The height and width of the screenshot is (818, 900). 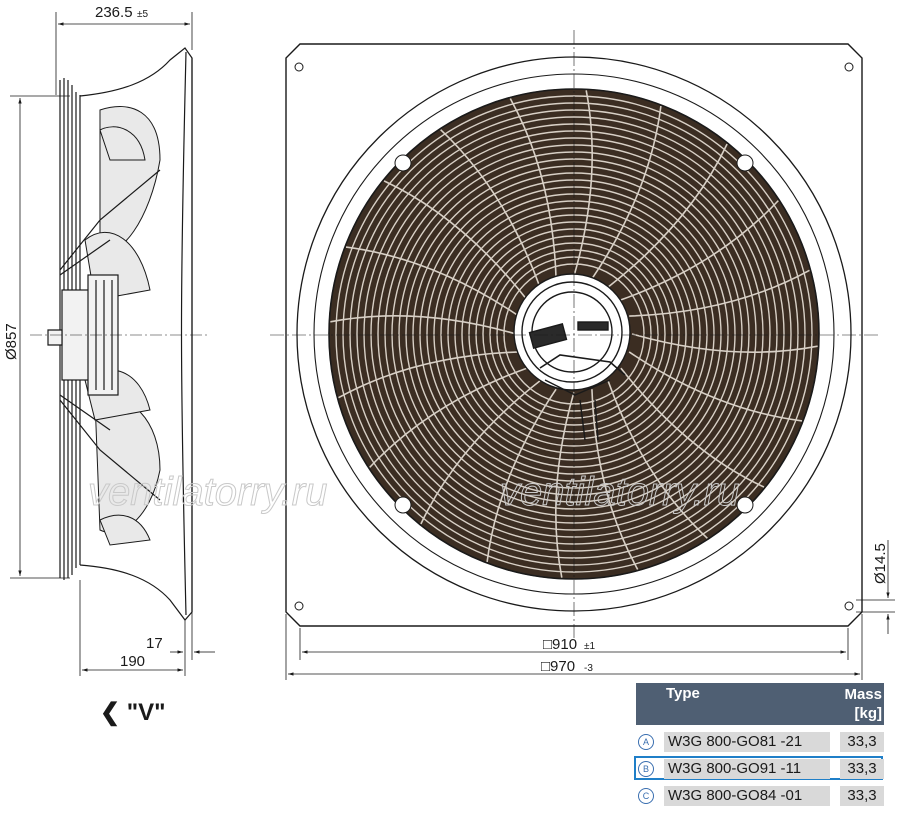 What do you see at coordinates (619, 492) in the screenshot?
I see `watermark-2: ventilatorry.ru` at bounding box center [619, 492].